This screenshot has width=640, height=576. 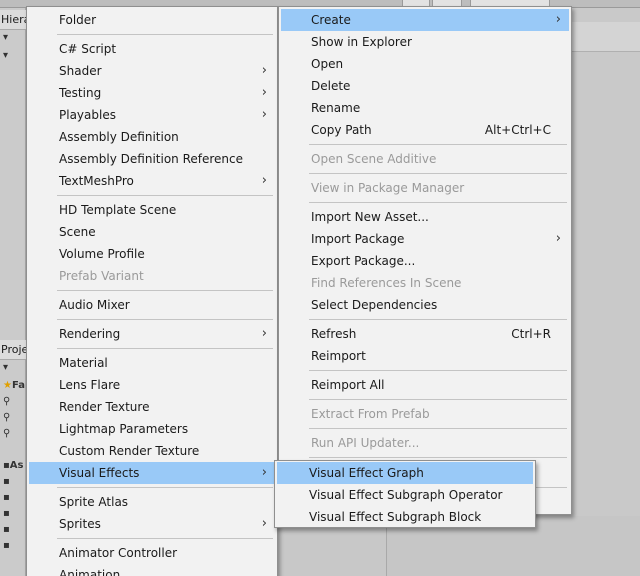 I want to click on shortcut-label: Ctrl+R, so click(x=531, y=334).